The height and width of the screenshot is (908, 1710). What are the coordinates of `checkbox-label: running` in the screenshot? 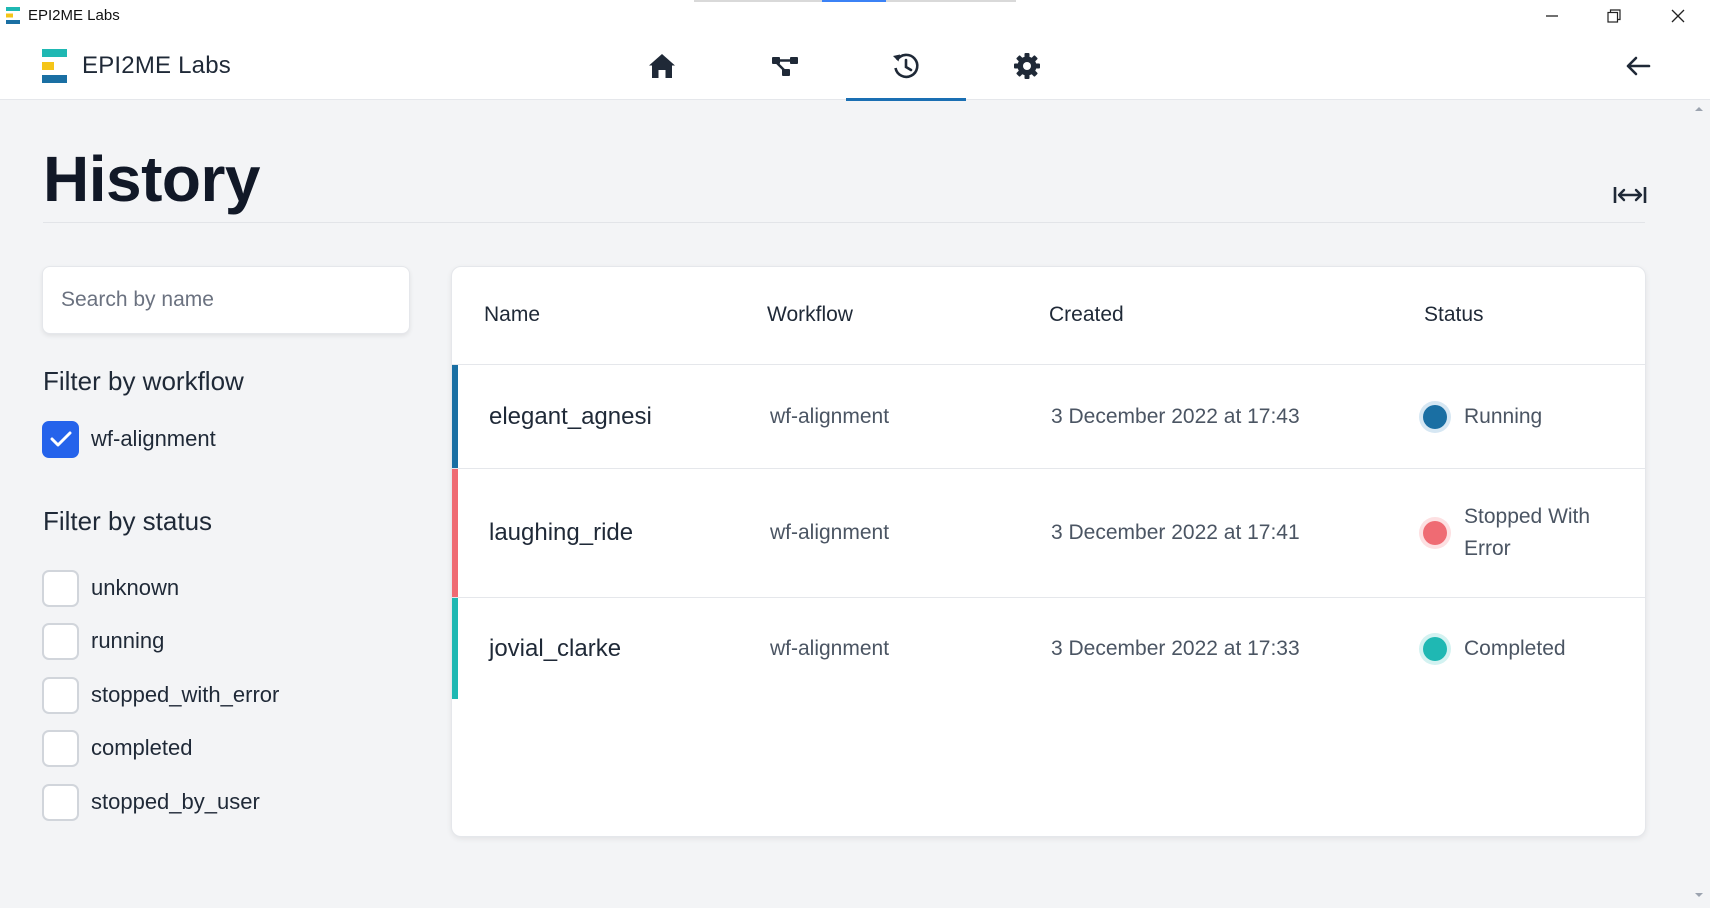 It's located at (128, 640).